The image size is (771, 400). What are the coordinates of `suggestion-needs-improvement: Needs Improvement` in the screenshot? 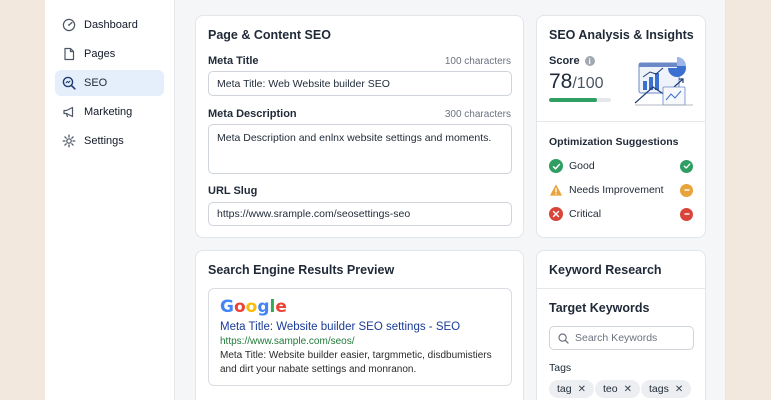 It's located at (621, 190).